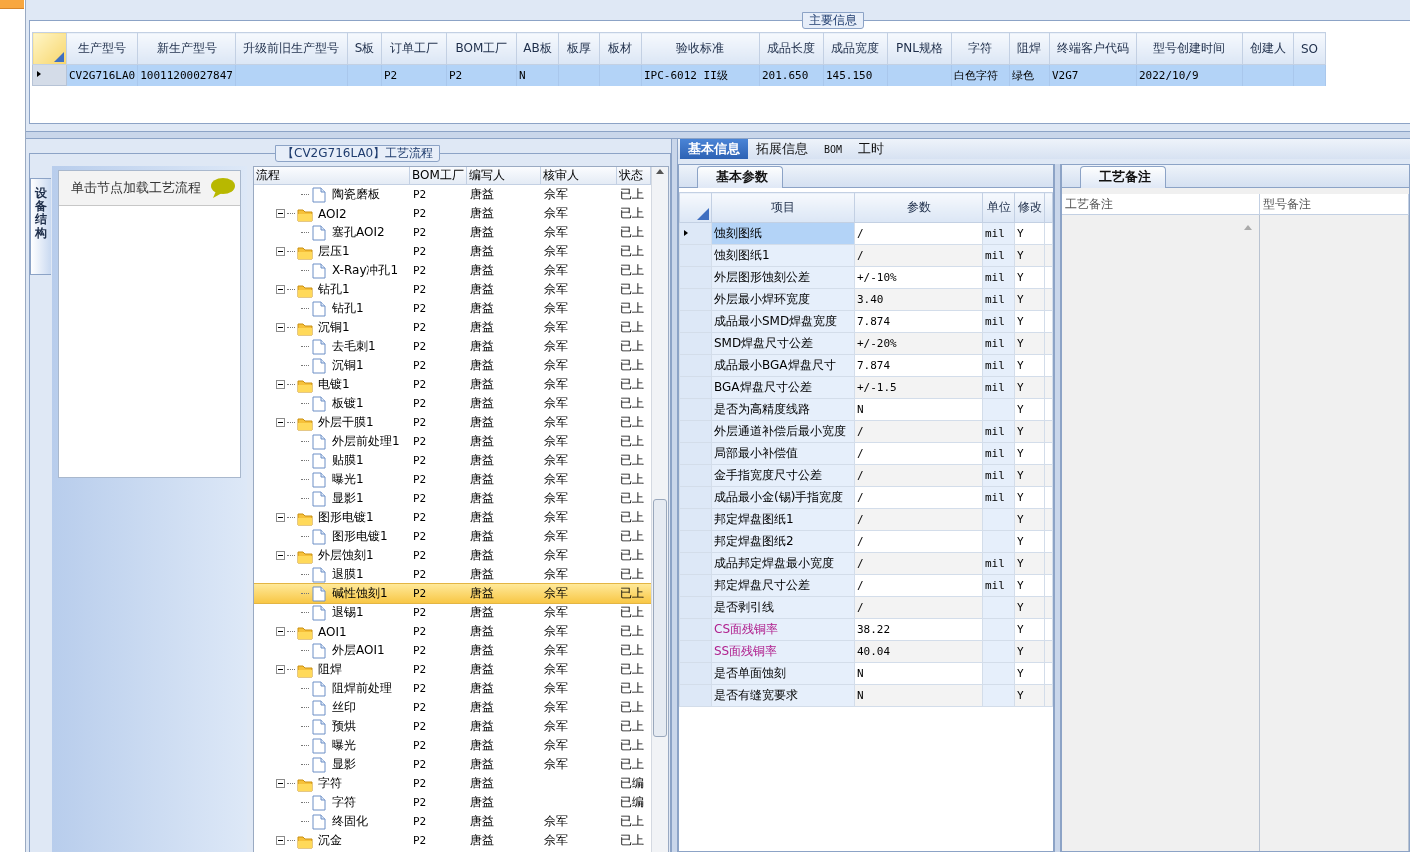 This screenshot has width=1410, height=852. What do you see at coordinates (1029, 673) in the screenshot?
I see `table-cell: Y` at bounding box center [1029, 673].